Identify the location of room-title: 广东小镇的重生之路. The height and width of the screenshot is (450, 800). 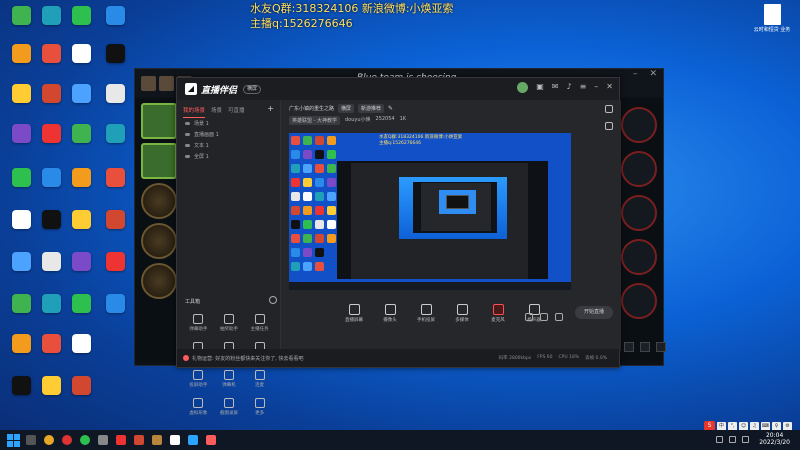
(311, 108).